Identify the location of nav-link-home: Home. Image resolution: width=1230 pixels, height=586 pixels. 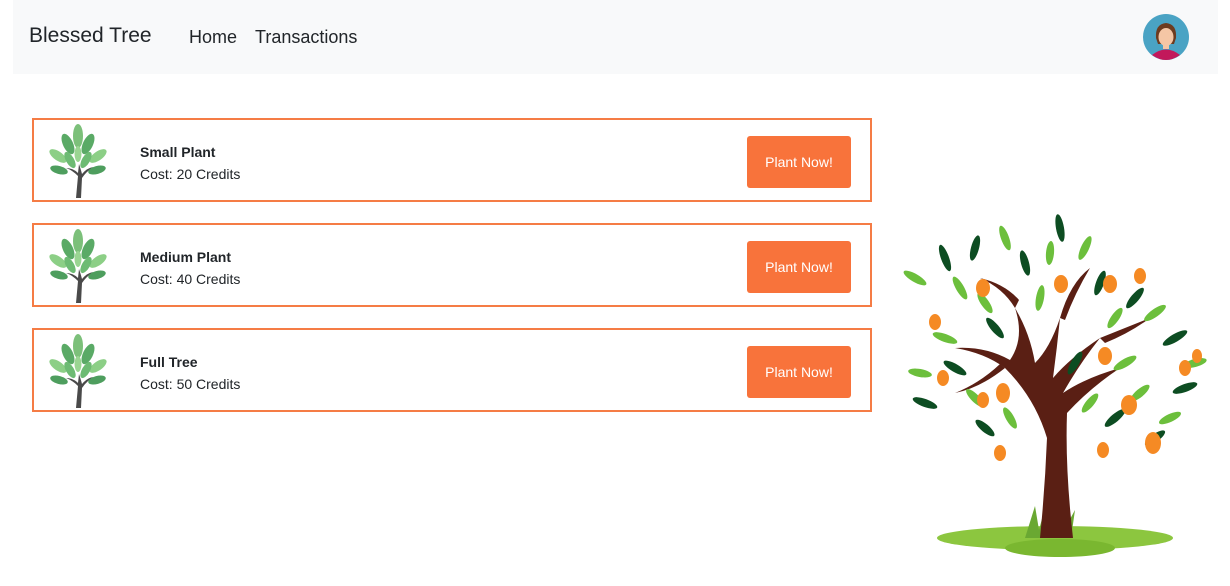
(213, 37).